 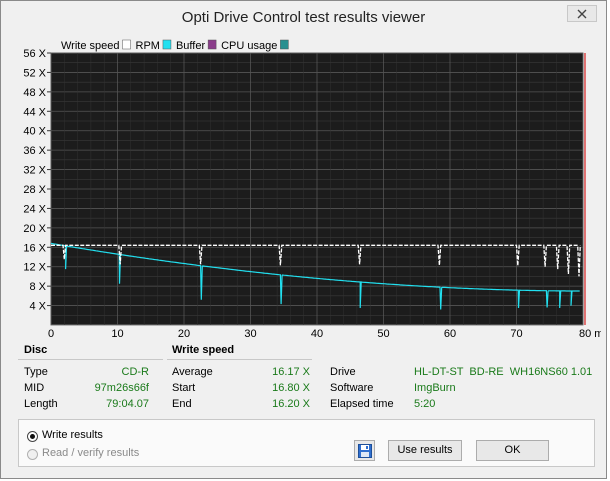 What do you see at coordinates (291, 388) in the screenshot?
I see `start-value: 16.80 X` at bounding box center [291, 388].